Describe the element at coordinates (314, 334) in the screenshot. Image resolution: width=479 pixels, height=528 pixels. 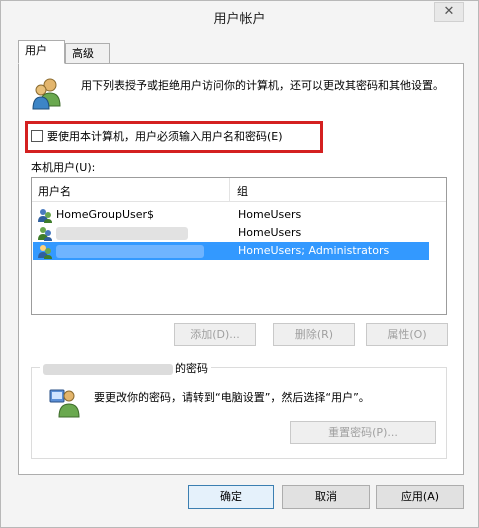
I see `delete-user-button: 删除(R)` at that location.